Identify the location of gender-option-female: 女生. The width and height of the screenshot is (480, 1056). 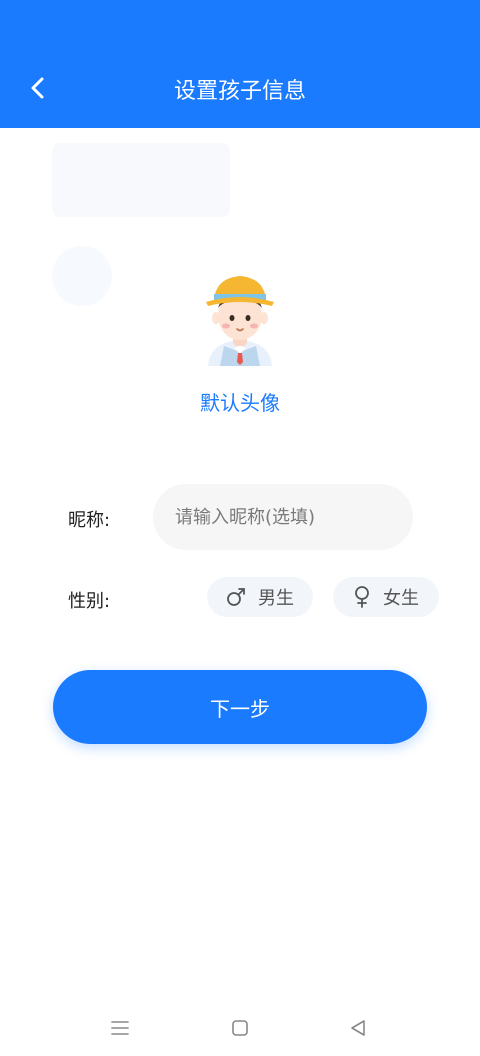
(386, 597).